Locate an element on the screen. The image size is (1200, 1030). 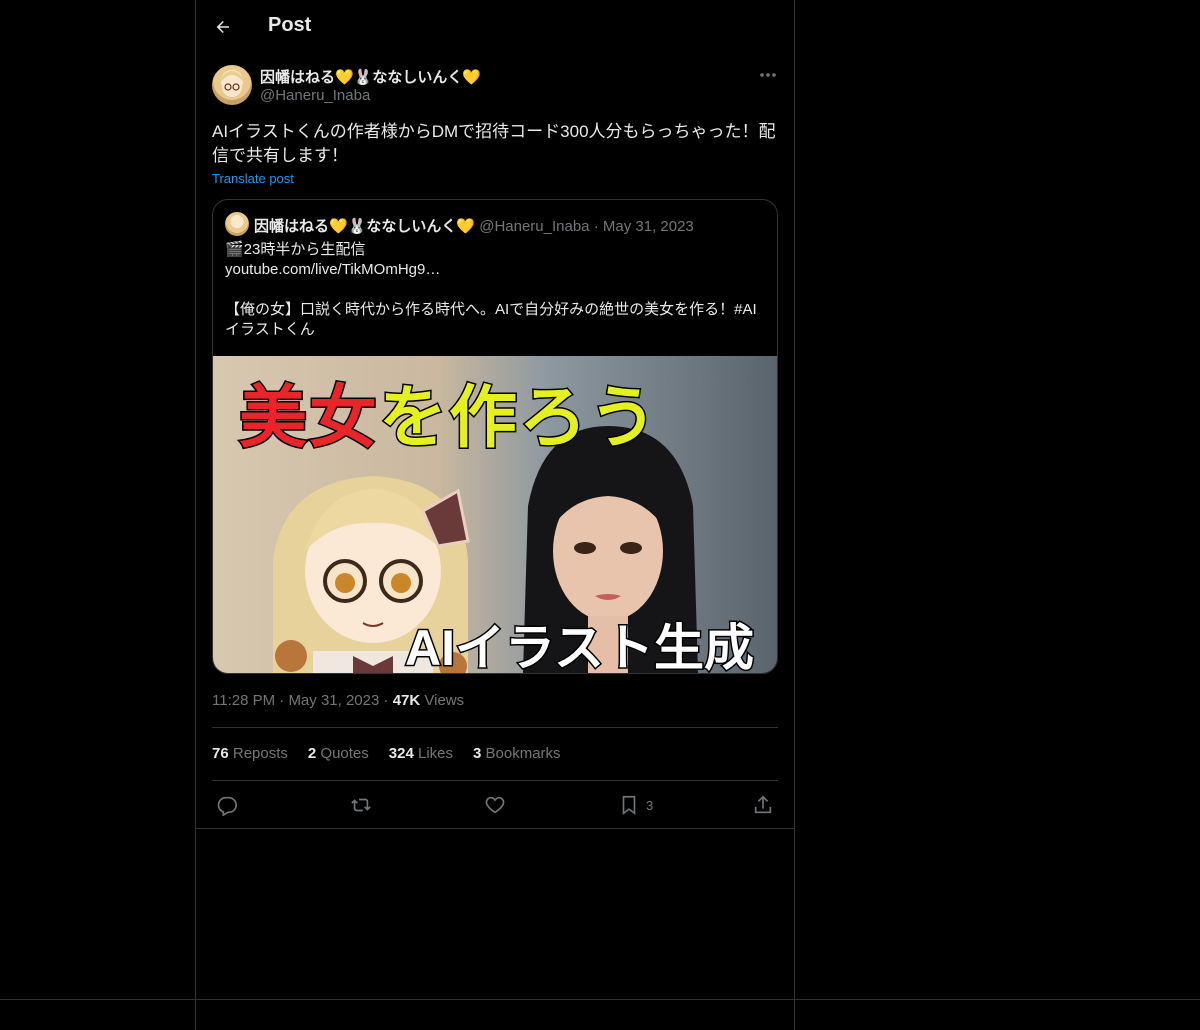
reply-button is located at coordinates (227, 805).